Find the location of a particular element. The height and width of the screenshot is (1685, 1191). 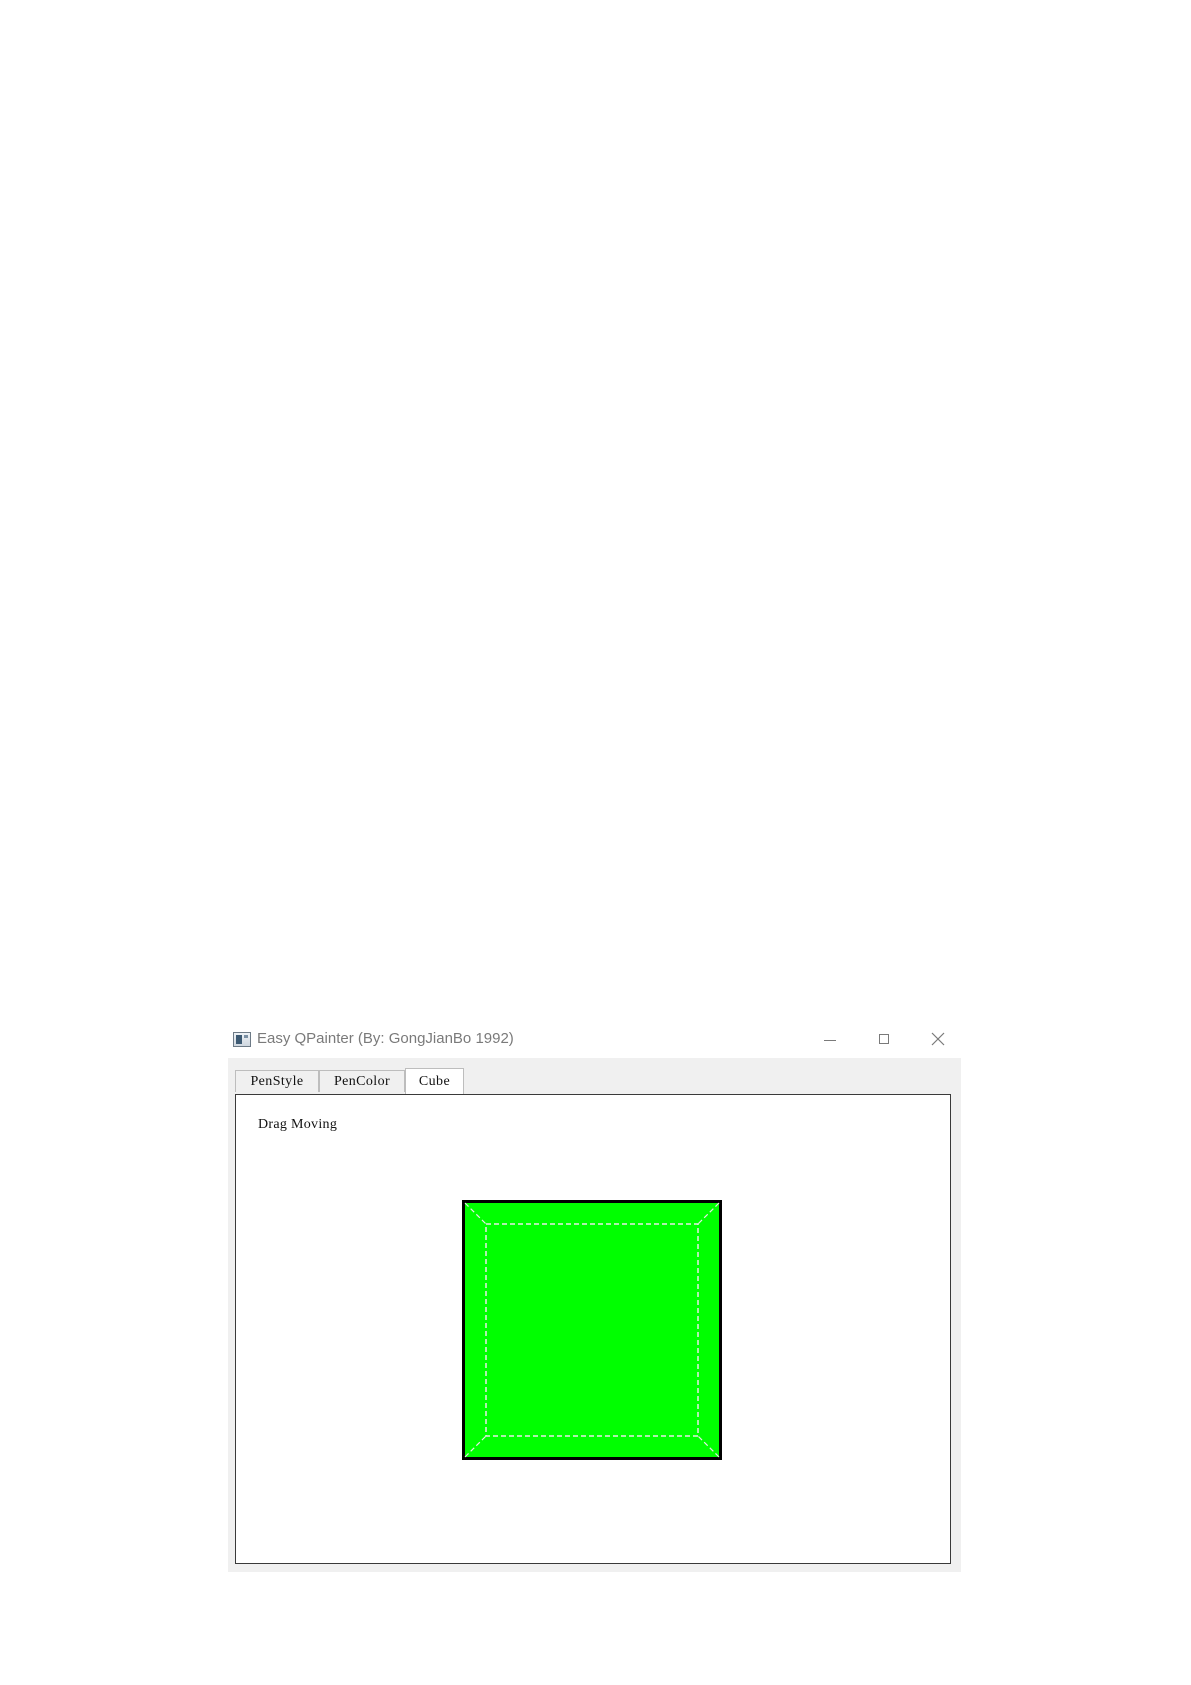

tab-penstyle: PenStyle is located at coordinates (277, 1081).